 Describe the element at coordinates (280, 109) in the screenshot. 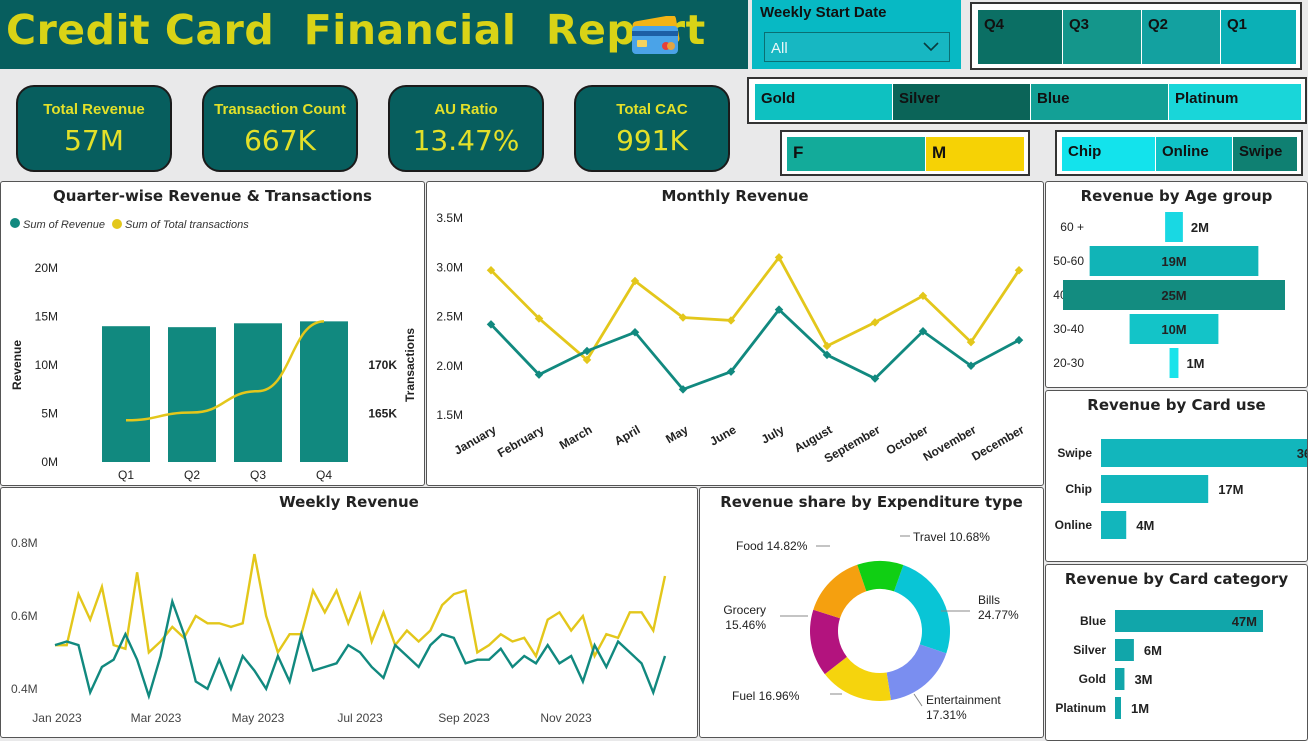

I see `kpi-label: Transaction Count` at that location.